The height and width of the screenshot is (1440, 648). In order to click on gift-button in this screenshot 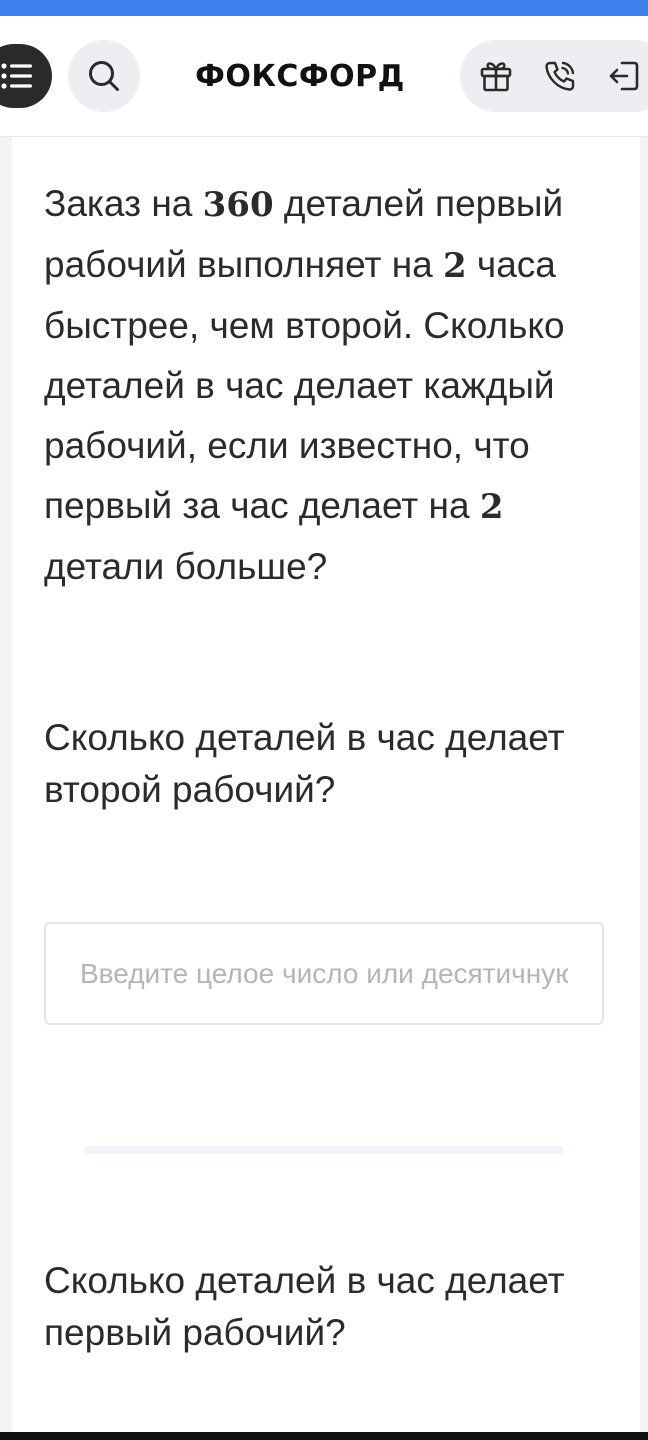, I will do `click(496, 76)`.